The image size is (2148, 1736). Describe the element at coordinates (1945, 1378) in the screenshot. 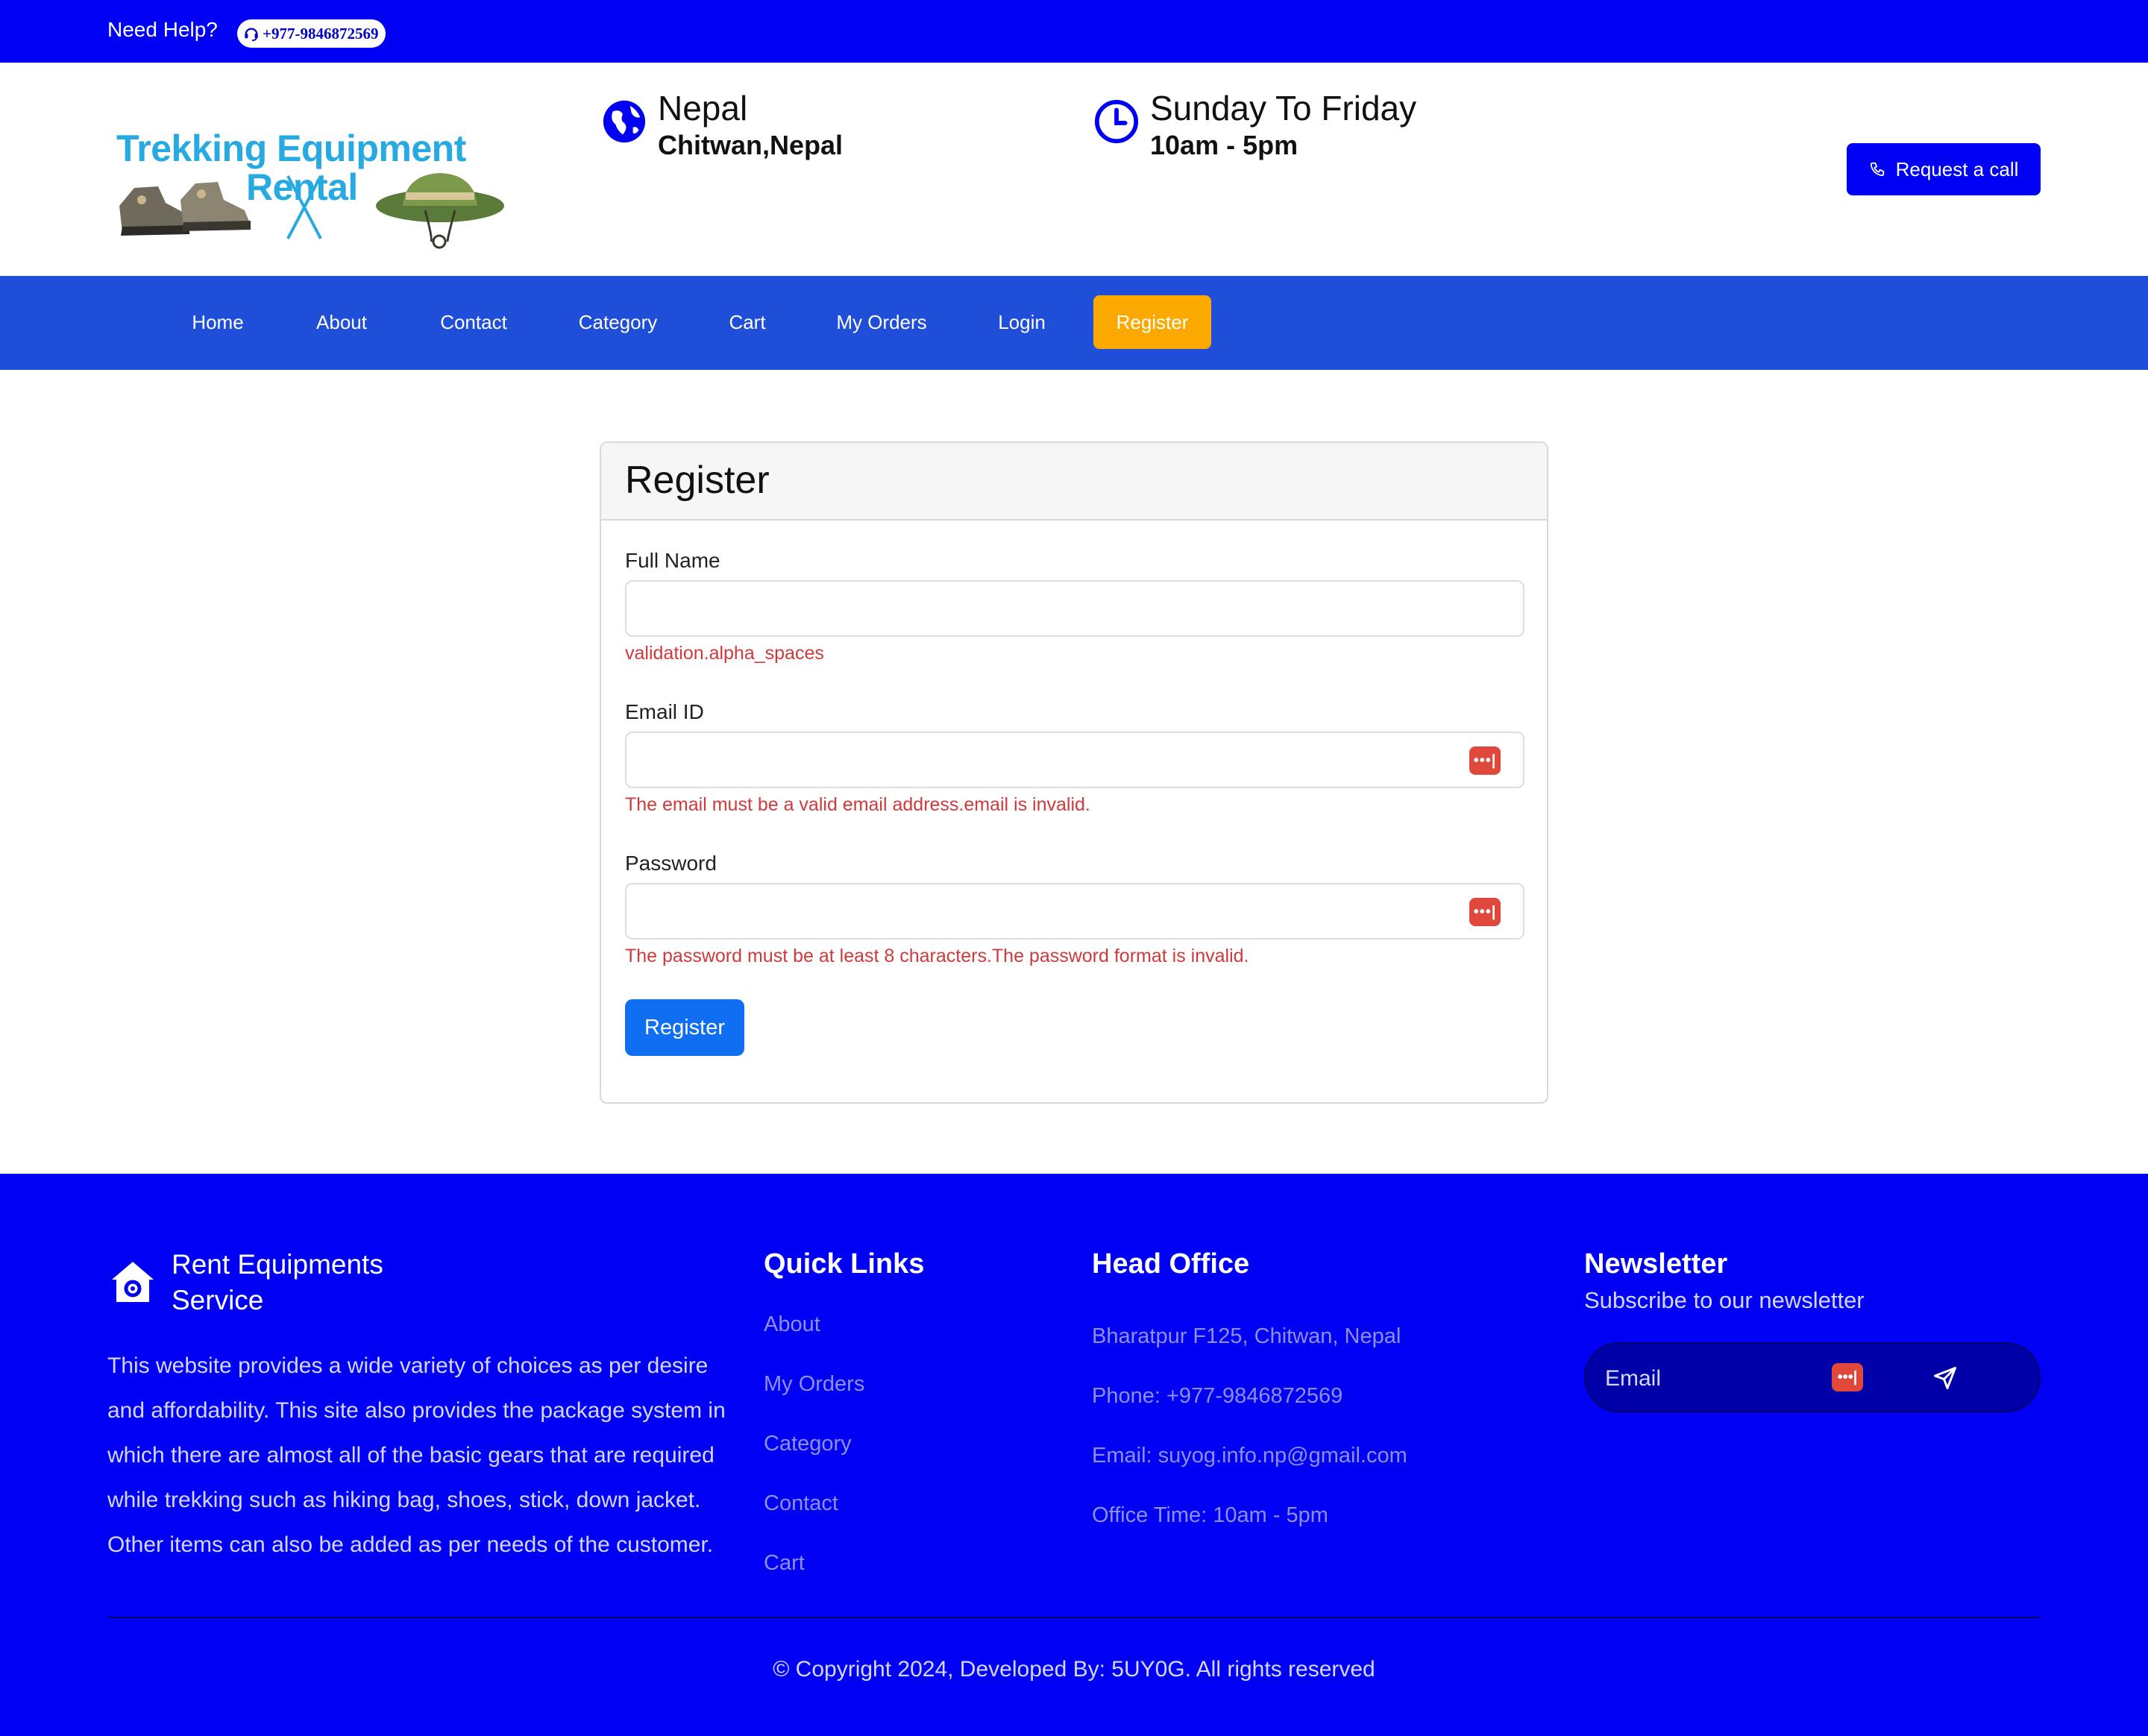

I see `send-icon` at that location.